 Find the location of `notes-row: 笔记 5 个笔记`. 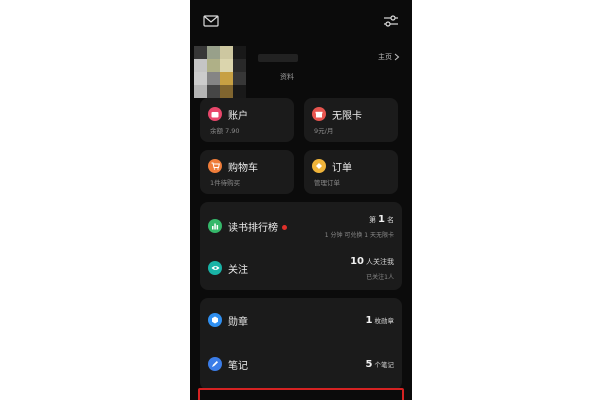

notes-row: 笔记 5 个笔记 is located at coordinates (301, 364).